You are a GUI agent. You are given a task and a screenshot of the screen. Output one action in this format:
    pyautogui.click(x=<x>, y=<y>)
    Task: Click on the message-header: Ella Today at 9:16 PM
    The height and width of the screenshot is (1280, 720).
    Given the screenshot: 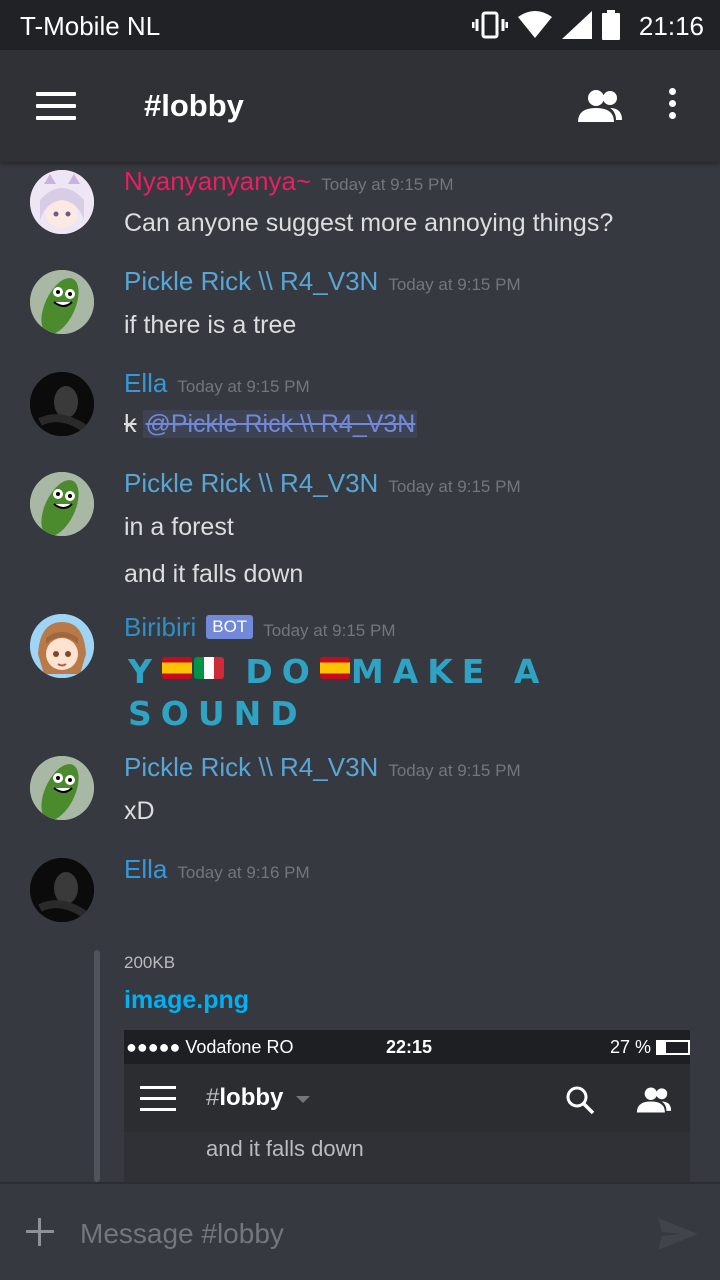 What is the action you would take?
    pyautogui.click(x=217, y=869)
    